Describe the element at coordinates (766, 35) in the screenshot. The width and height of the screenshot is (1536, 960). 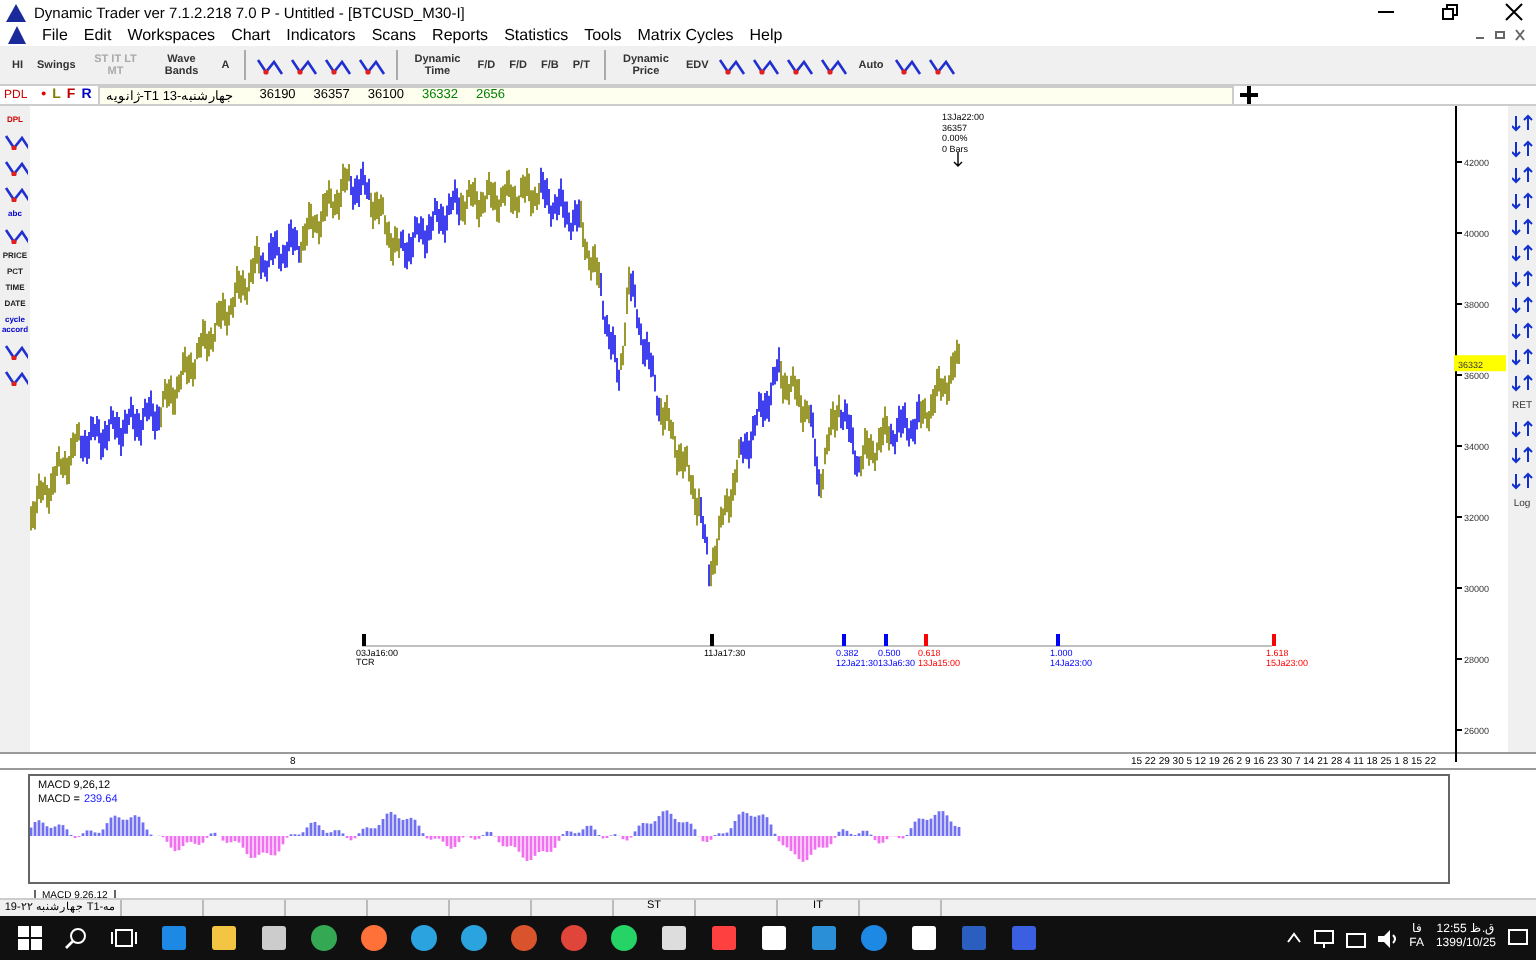
I see `menu-item: Help` at that location.